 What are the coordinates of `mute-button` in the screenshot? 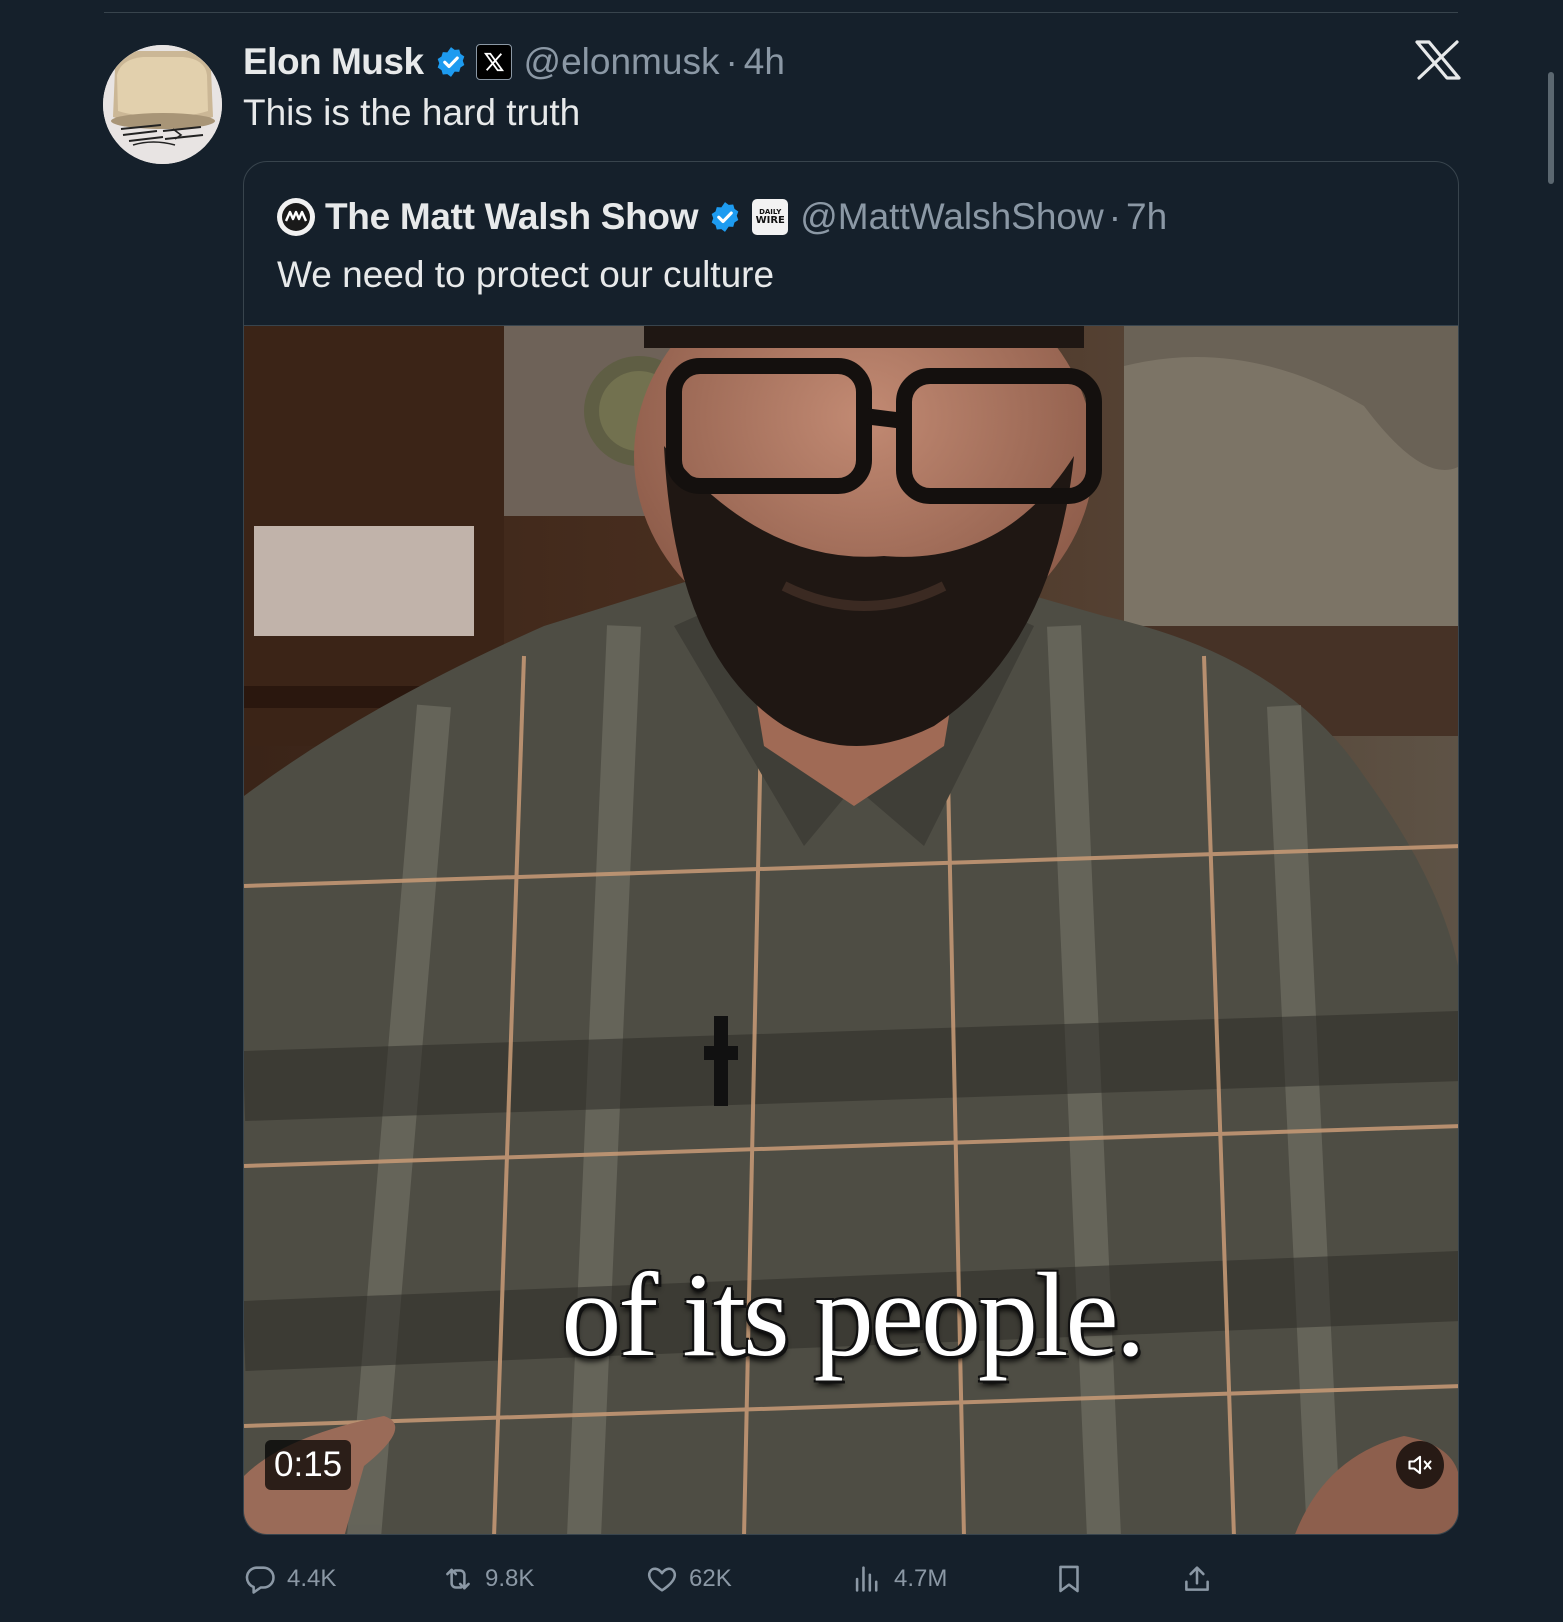 It's located at (1420, 1465).